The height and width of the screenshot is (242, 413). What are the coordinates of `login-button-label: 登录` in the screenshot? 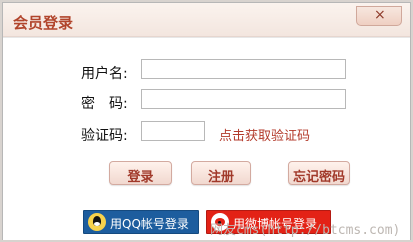 It's located at (140, 177).